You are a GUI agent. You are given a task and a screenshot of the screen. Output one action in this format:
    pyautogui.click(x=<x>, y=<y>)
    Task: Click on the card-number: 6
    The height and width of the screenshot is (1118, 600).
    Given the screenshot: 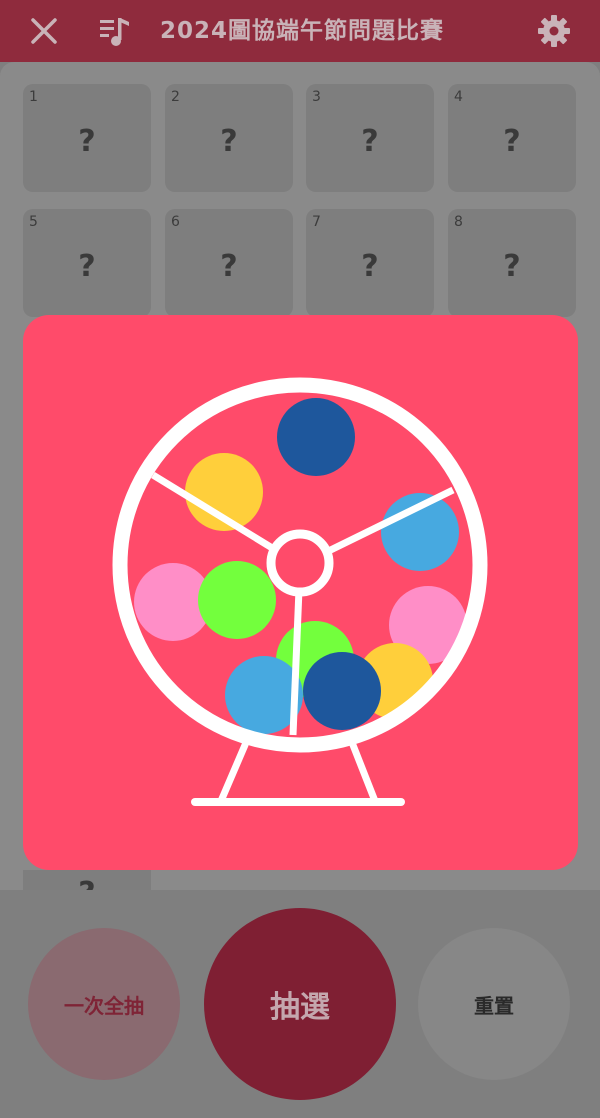 What is the action you would take?
    pyautogui.click(x=175, y=222)
    